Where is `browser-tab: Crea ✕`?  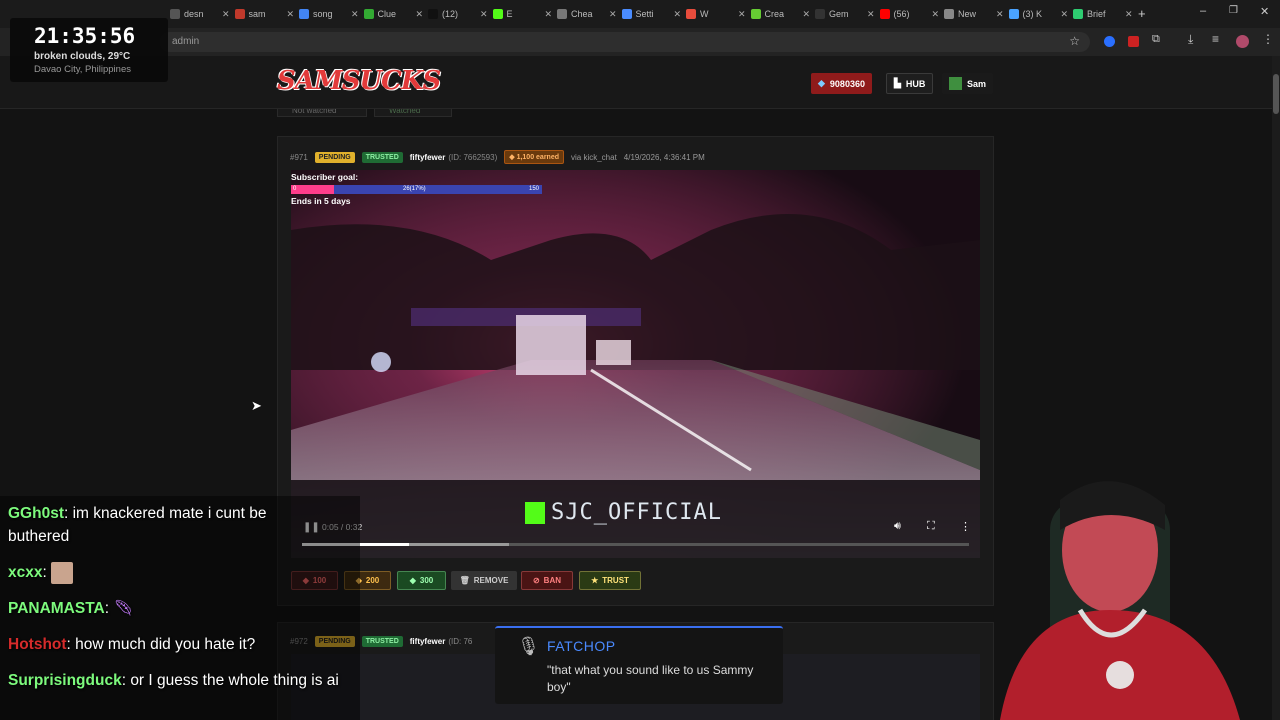 browser-tab: Crea ✕ is located at coordinates (781, 14).